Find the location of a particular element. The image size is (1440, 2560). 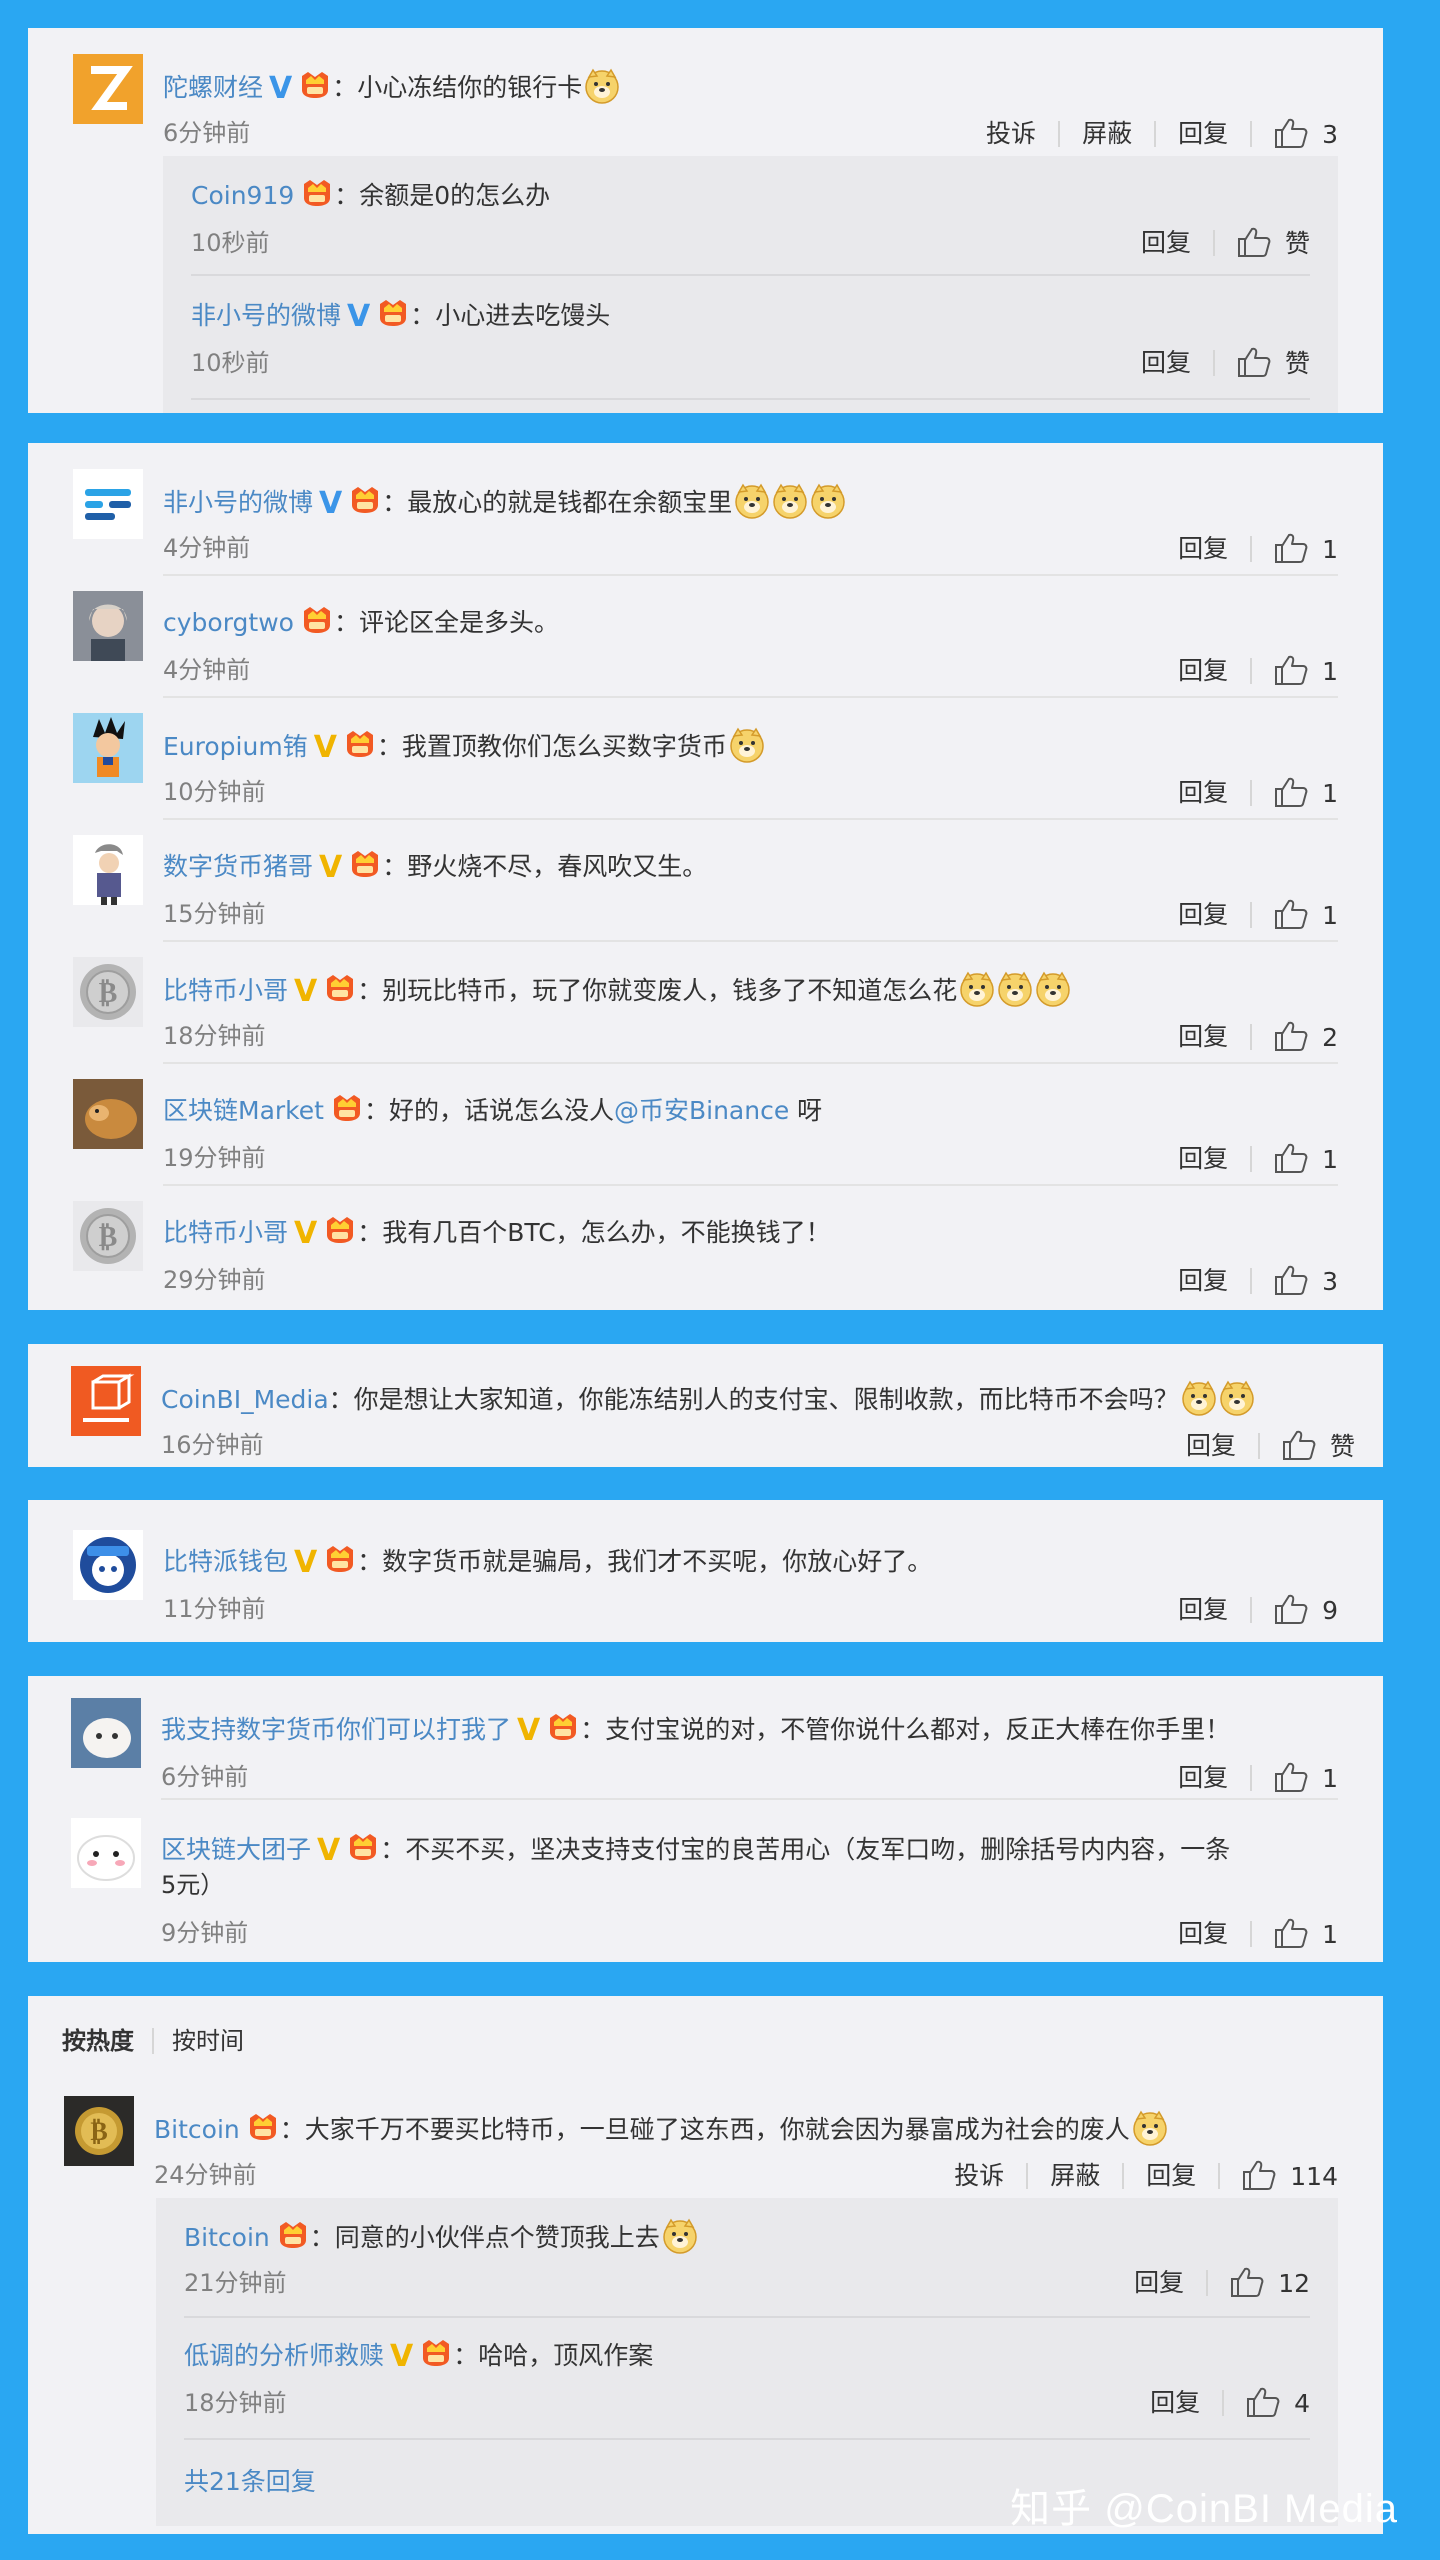

username-link: 低调的分析师救赎 is located at coordinates (284, 2355).